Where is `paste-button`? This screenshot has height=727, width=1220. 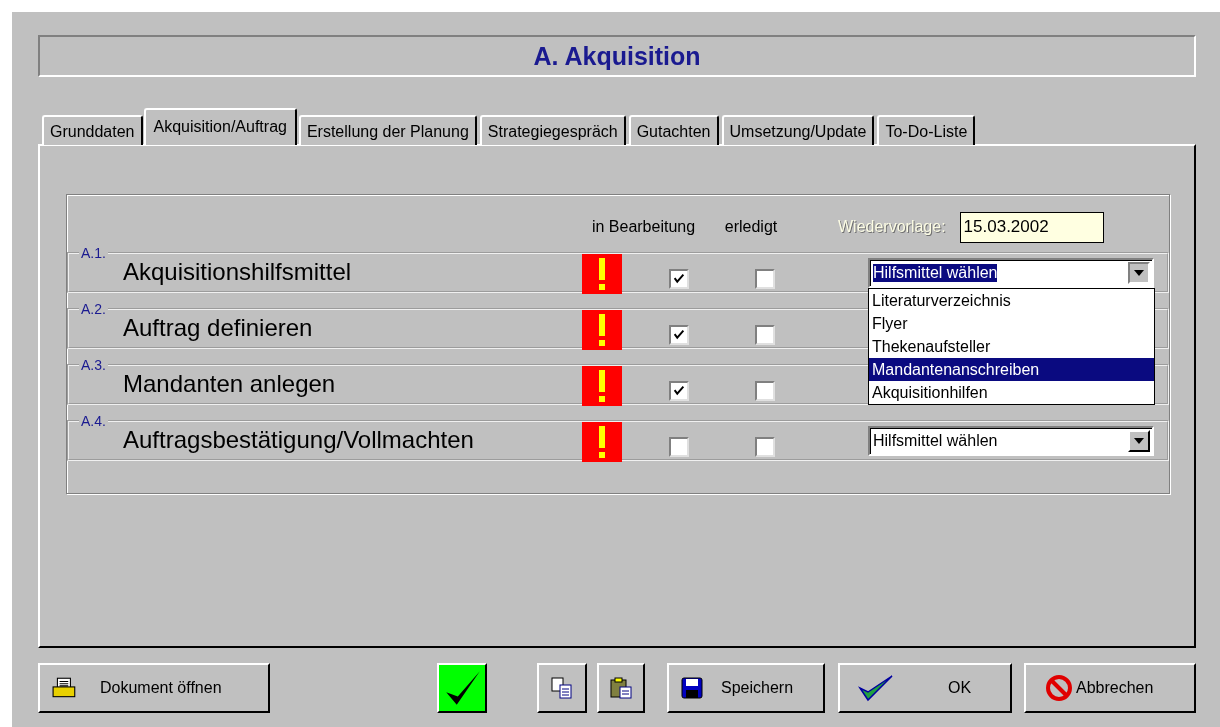 paste-button is located at coordinates (621, 688).